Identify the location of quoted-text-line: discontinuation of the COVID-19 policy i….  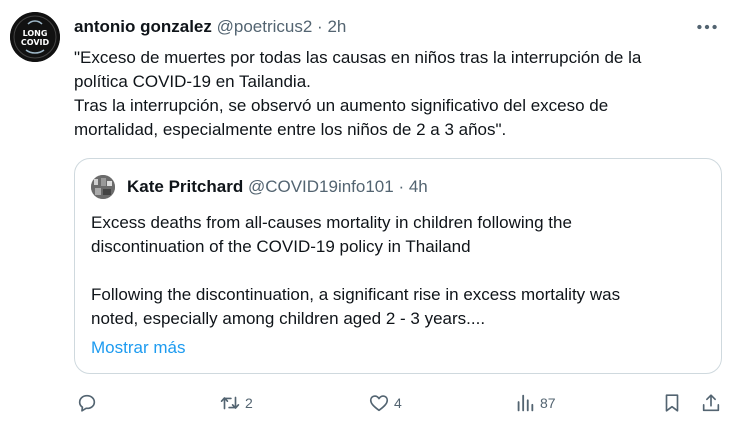
(281, 246).